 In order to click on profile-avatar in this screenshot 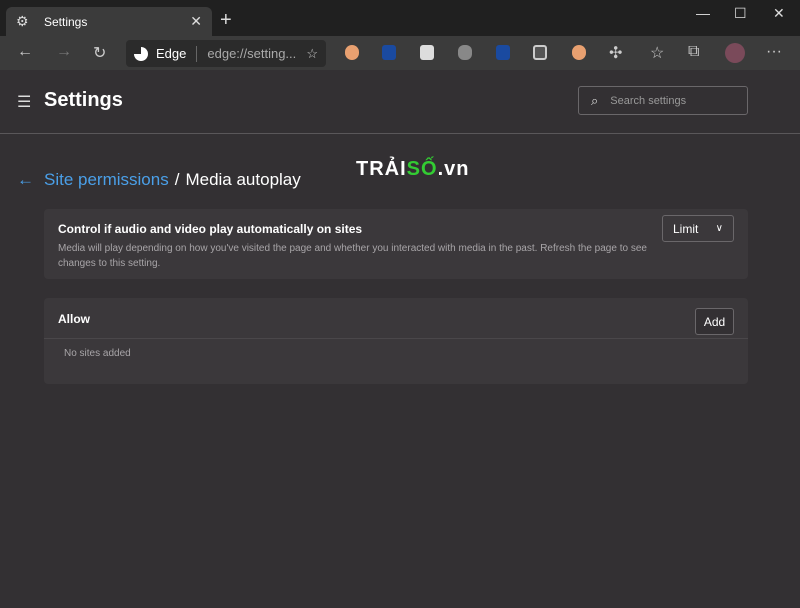, I will do `click(735, 53)`.